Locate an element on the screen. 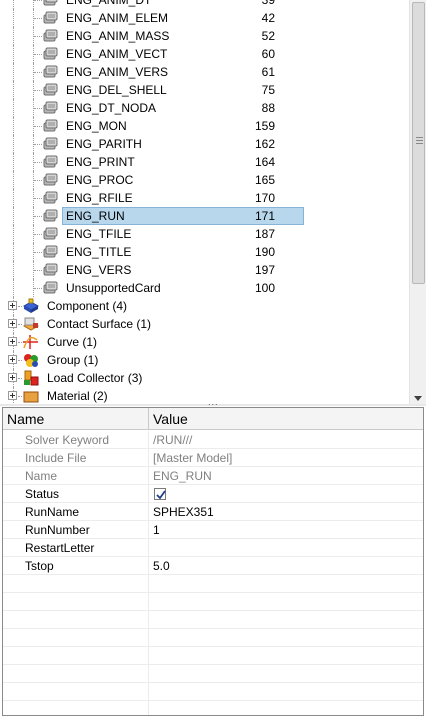 The height and width of the screenshot is (718, 426). property-row-include-file: Include File [Master Model] is located at coordinates (213, 458).